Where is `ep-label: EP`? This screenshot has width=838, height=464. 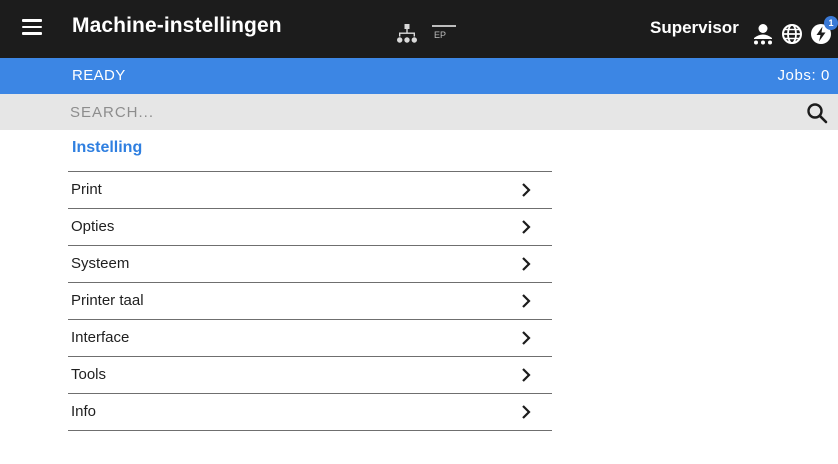
ep-label: EP is located at coordinates (440, 35).